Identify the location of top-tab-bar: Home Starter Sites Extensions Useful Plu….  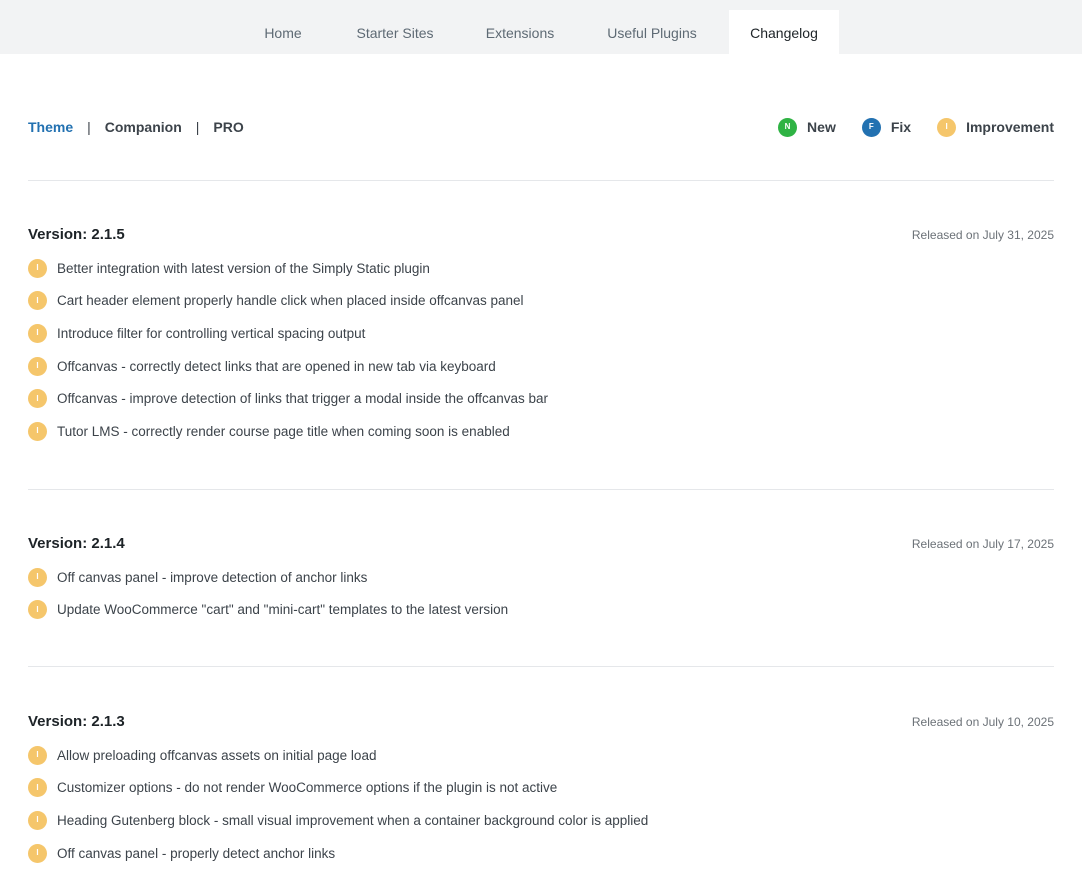
(541, 27).